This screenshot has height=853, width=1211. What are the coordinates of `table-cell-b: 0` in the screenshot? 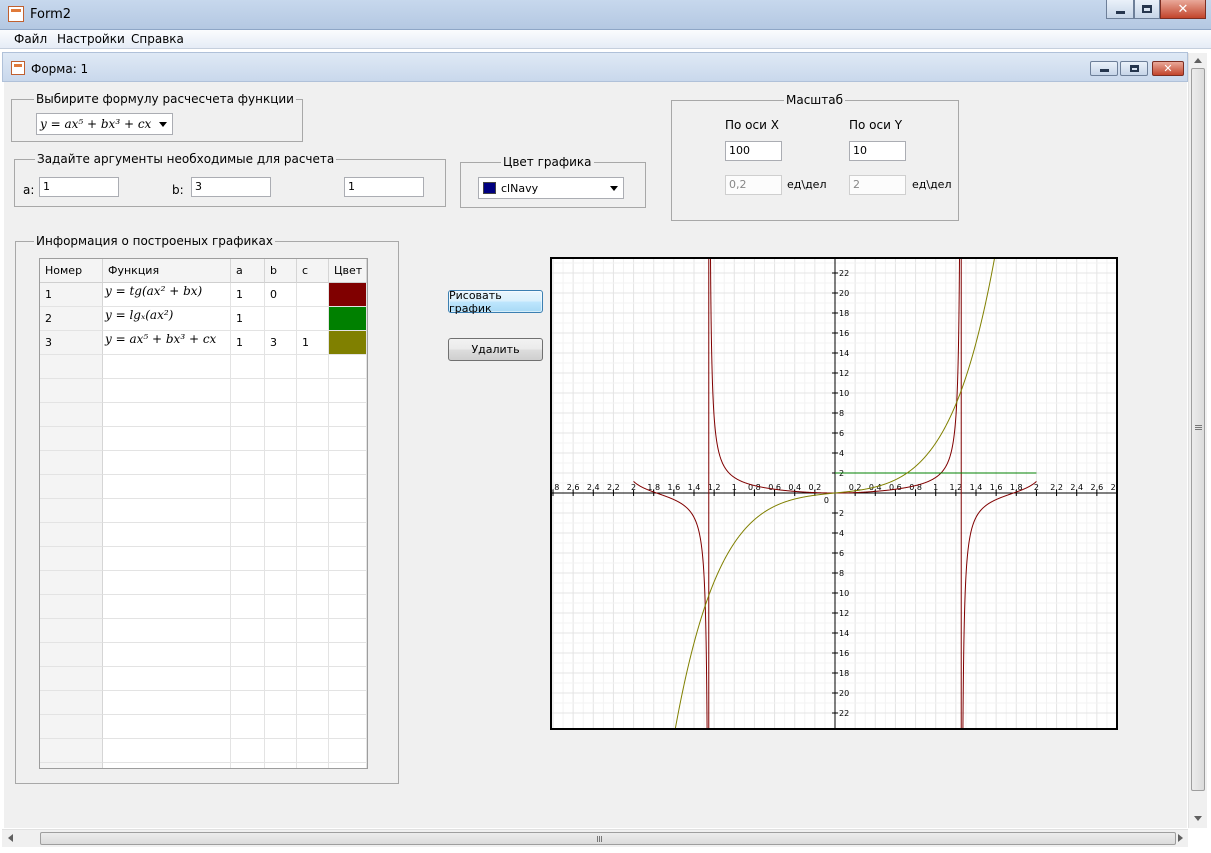 It's located at (281, 295).